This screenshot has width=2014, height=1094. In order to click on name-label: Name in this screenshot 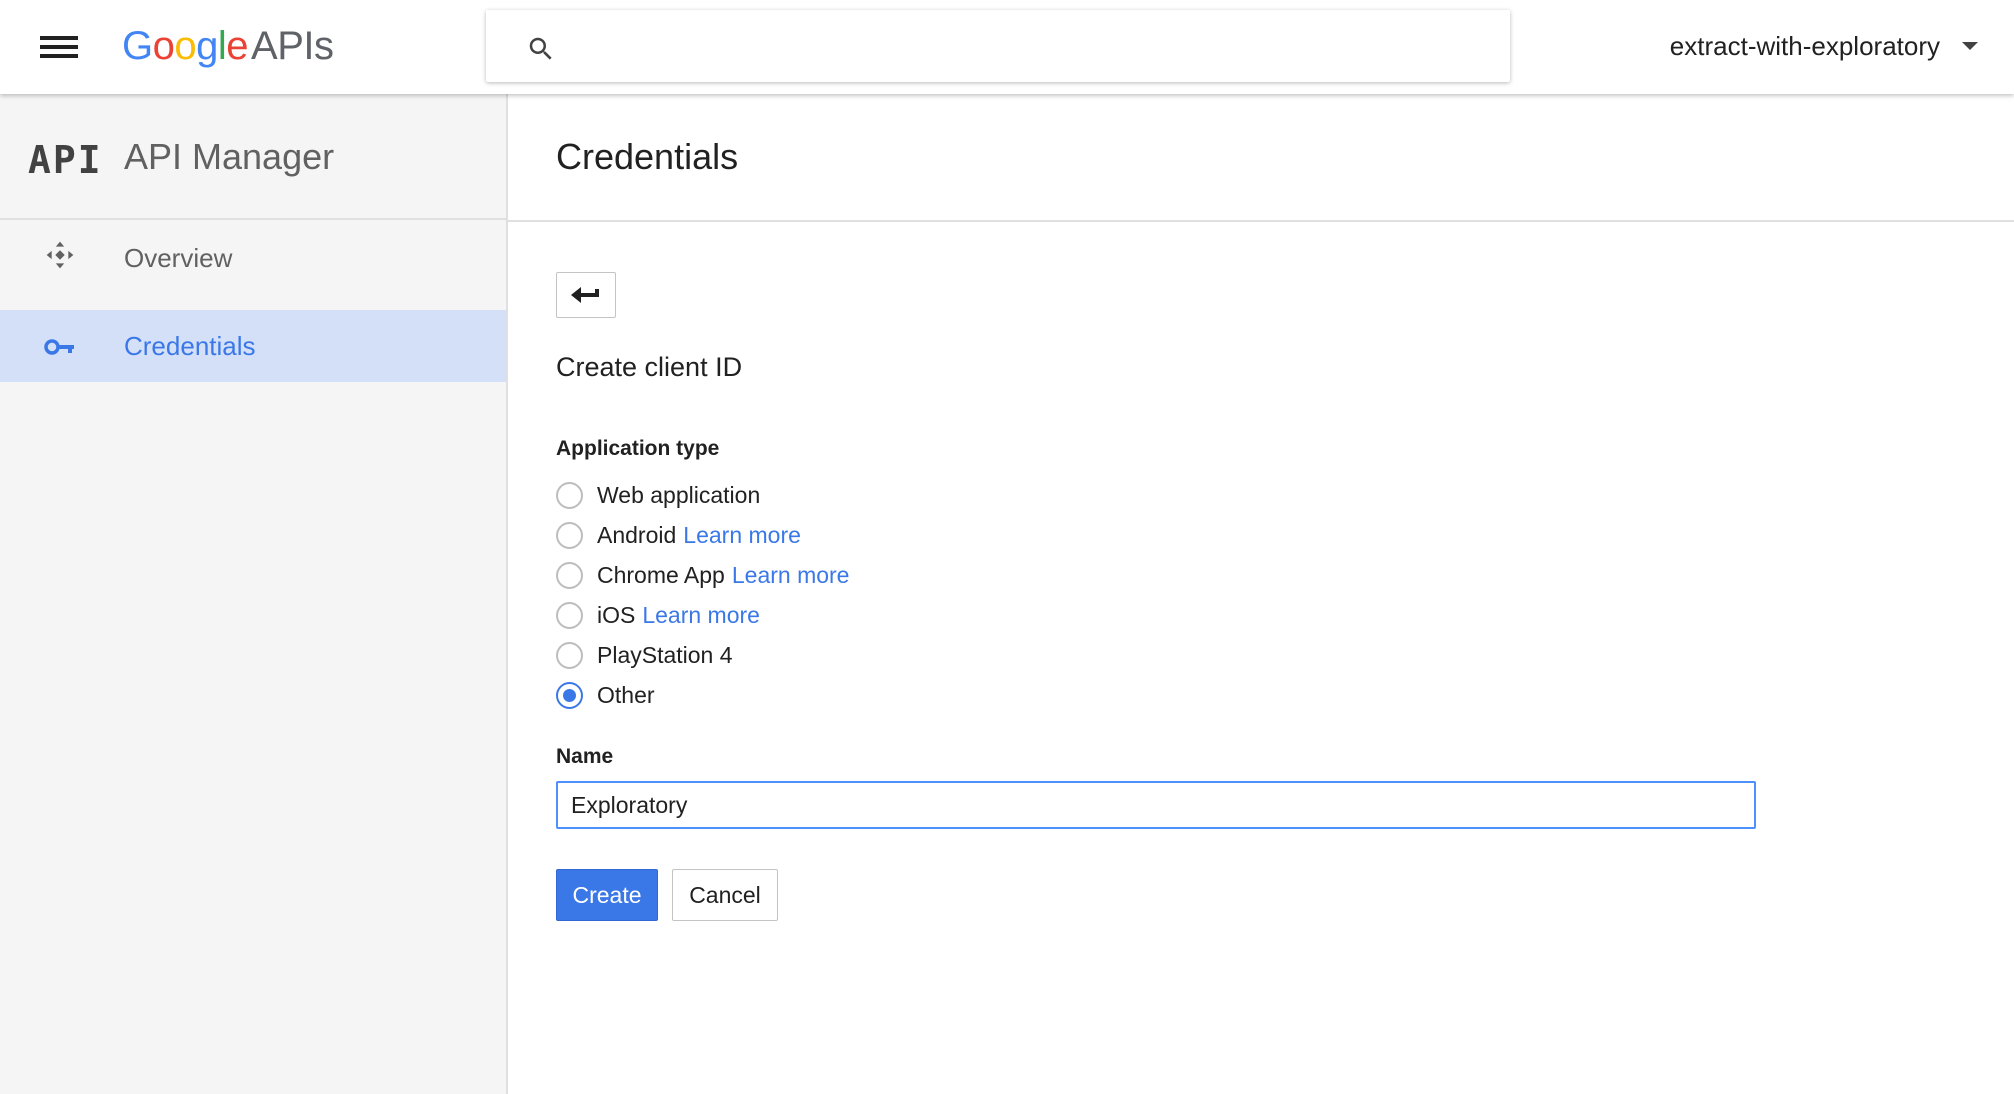, I will do `click(585, 756)`.